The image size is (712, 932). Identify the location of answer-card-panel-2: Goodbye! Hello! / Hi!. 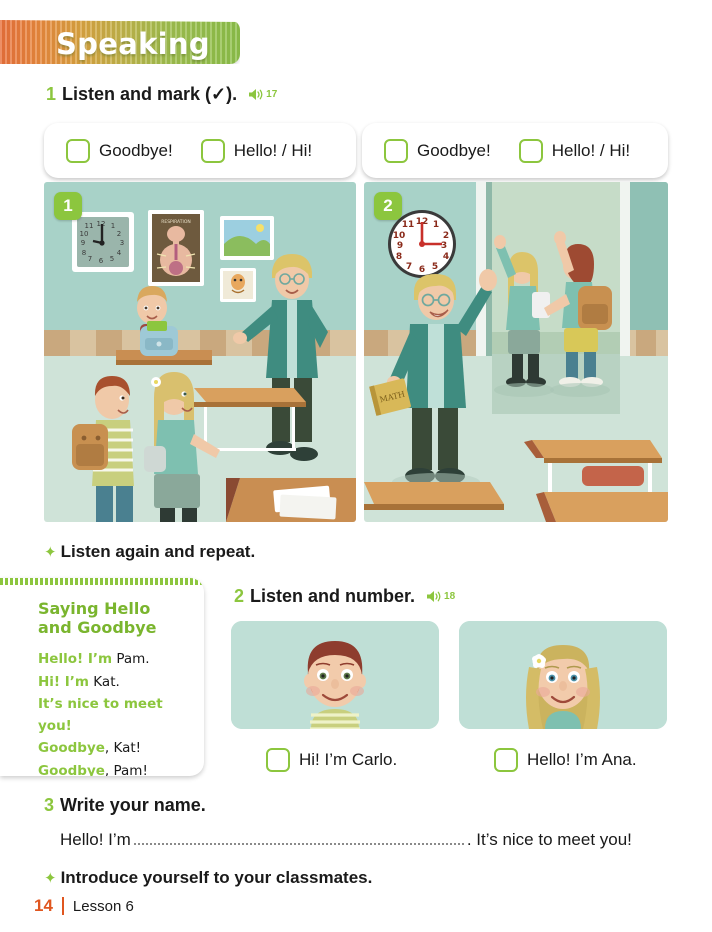
(515, 150).